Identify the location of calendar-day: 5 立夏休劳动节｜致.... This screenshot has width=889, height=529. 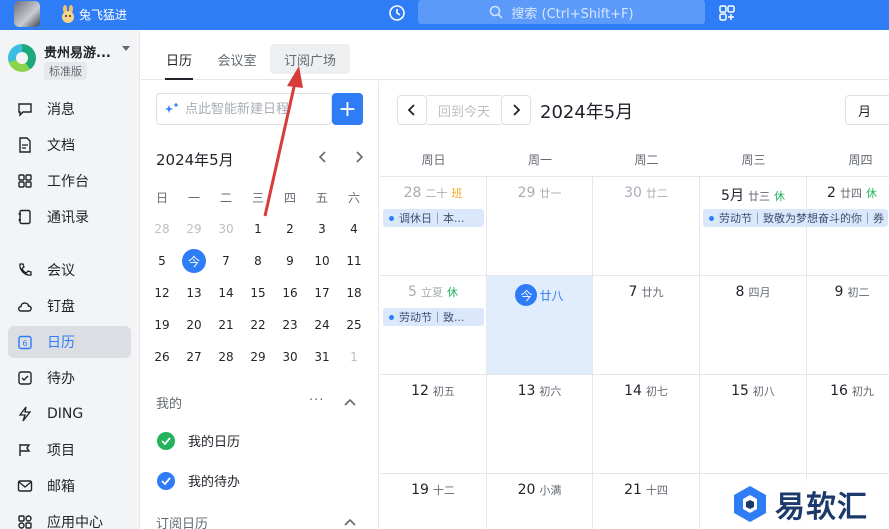
(433, 325).